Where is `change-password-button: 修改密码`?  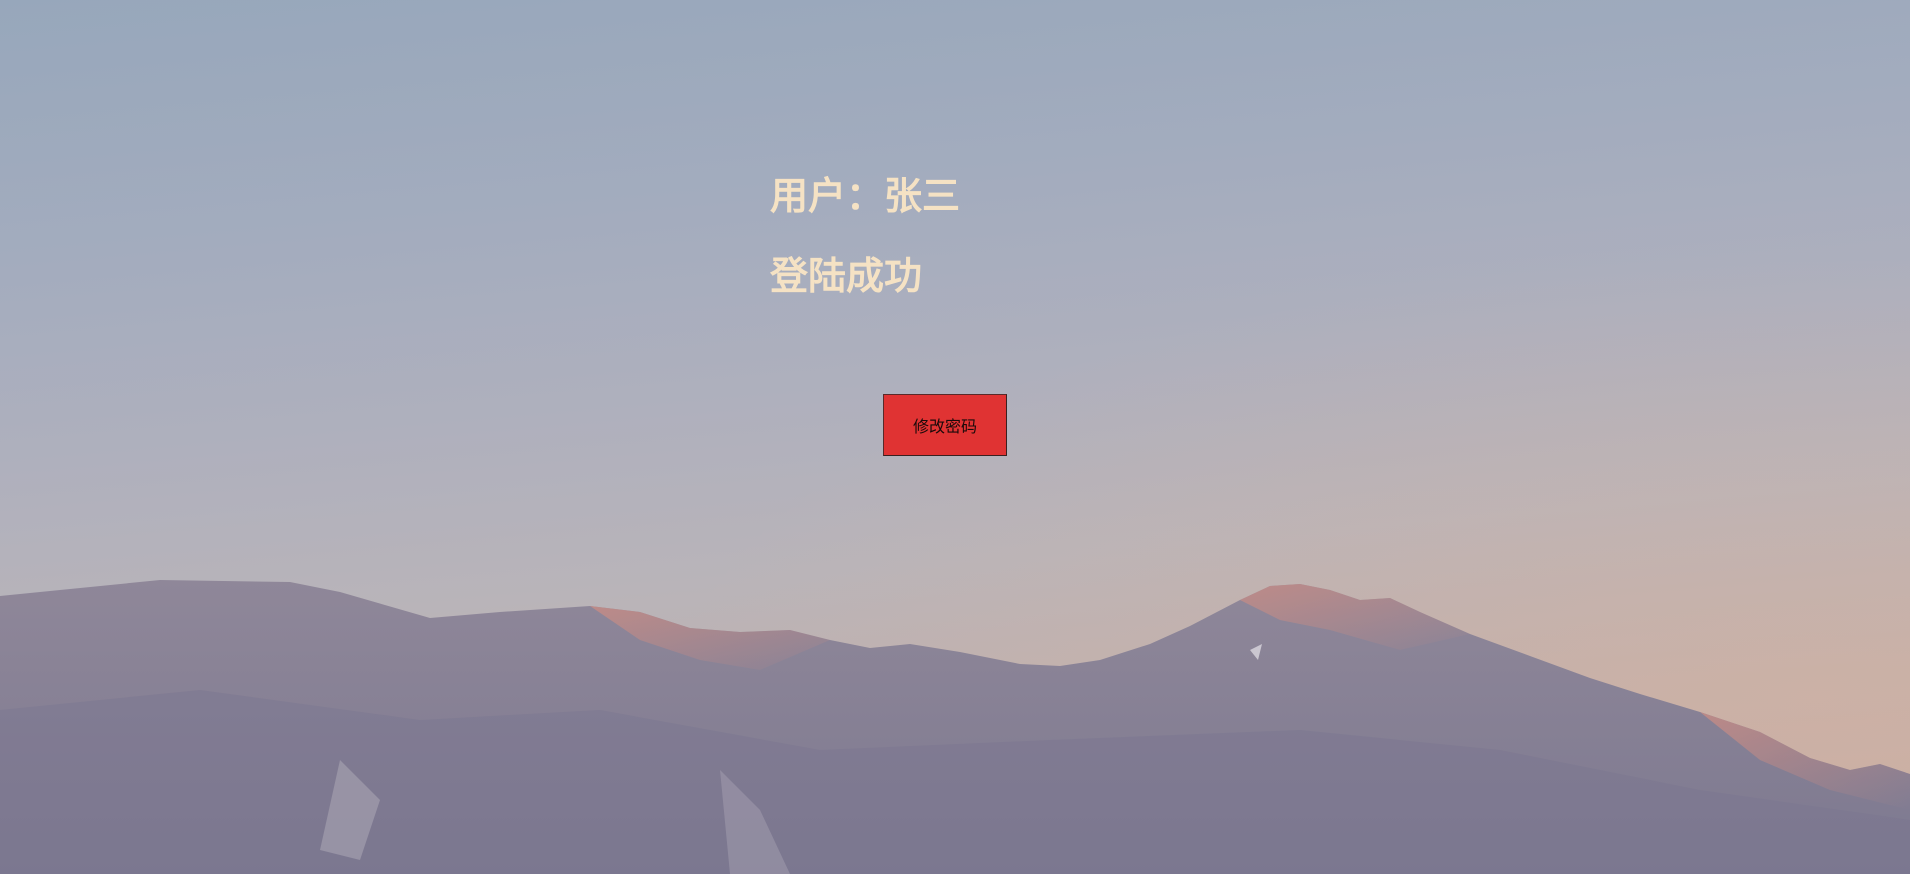 change-password-button: 修改密码 is located at coordinates (945, 425).